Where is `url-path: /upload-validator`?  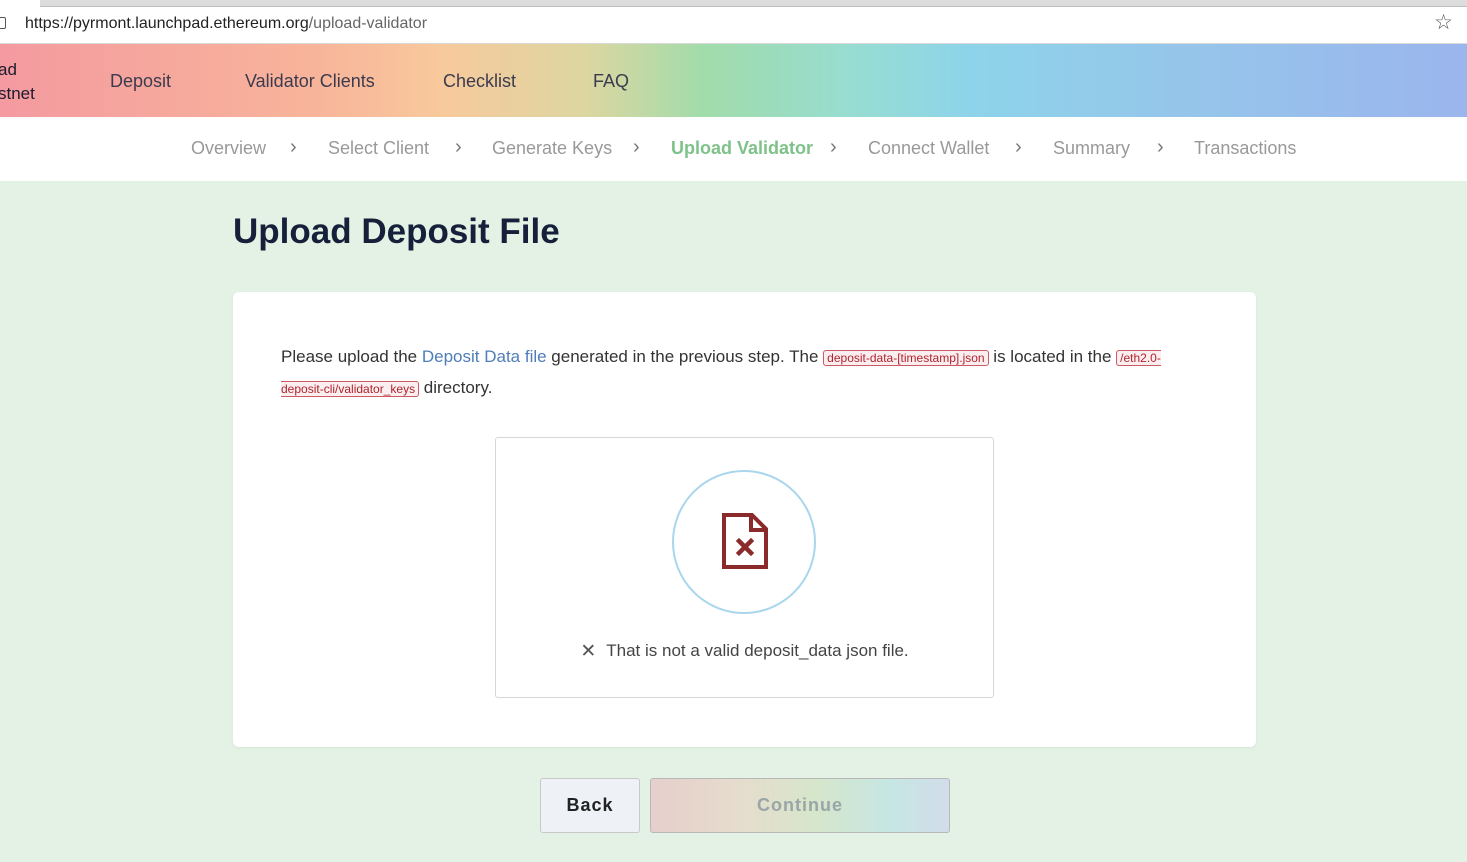
url-path: /upload-validator is located at coordinates (368, 23).